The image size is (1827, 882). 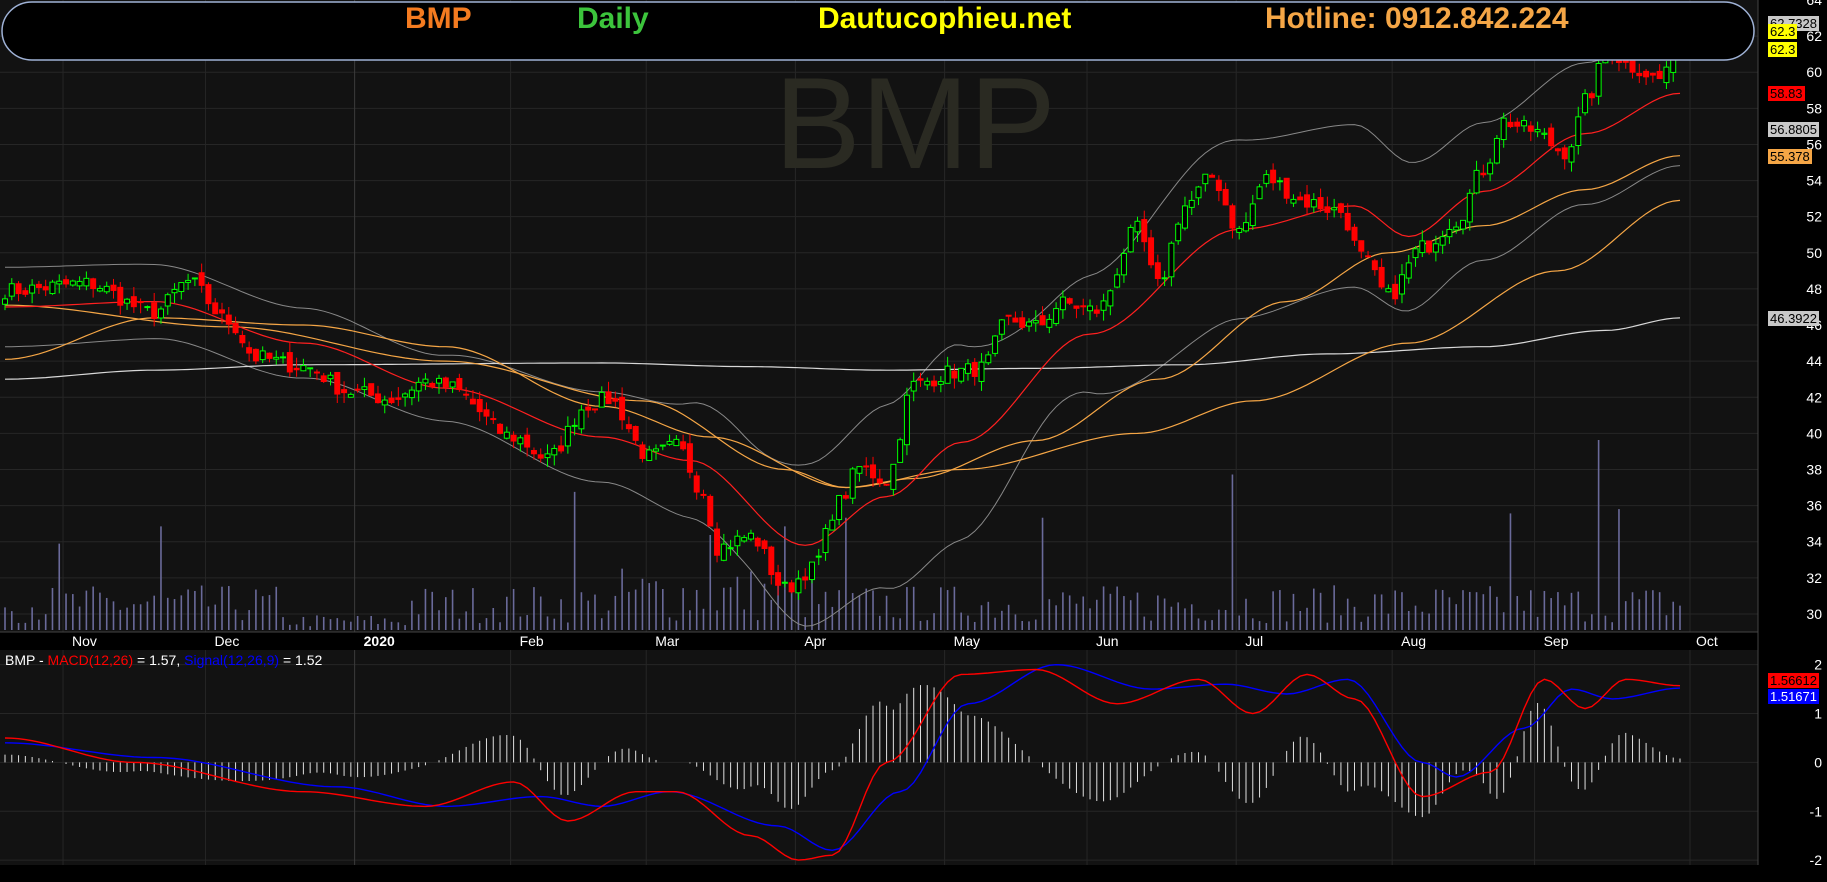 I want to click on price-tag: 62.3, so click(x=1783, y=49).